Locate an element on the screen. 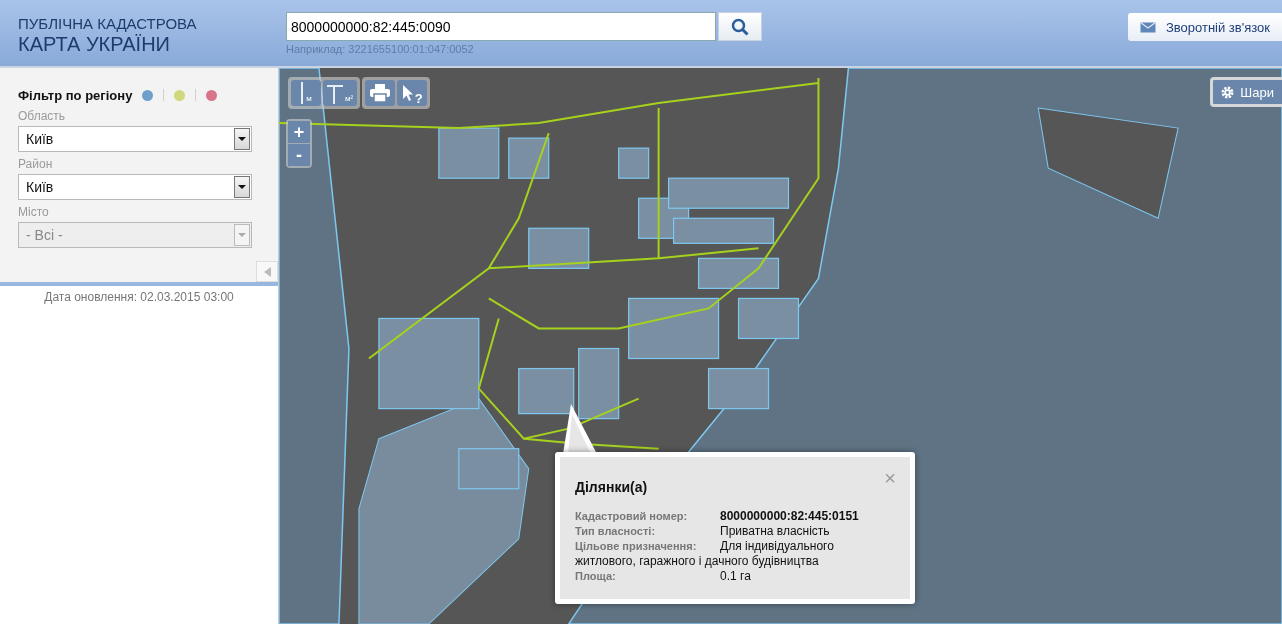 This screenshot has height=624, width=1282. filter-title: Фільтр по регіону is located at coordinates (75, 95).